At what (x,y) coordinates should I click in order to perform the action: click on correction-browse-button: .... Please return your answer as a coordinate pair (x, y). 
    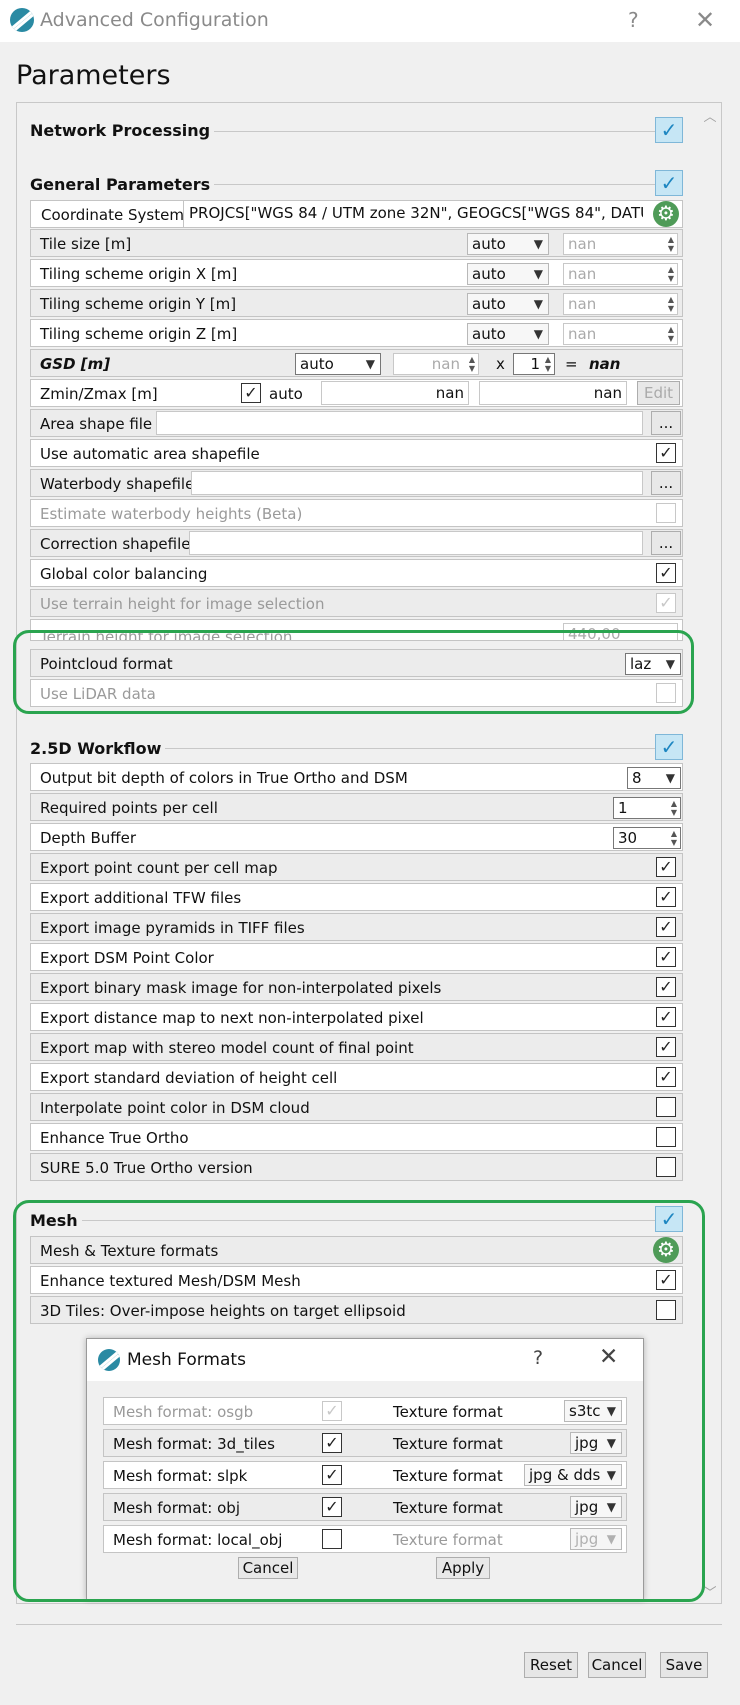
    Looking at the image, I should click on (666, 543).